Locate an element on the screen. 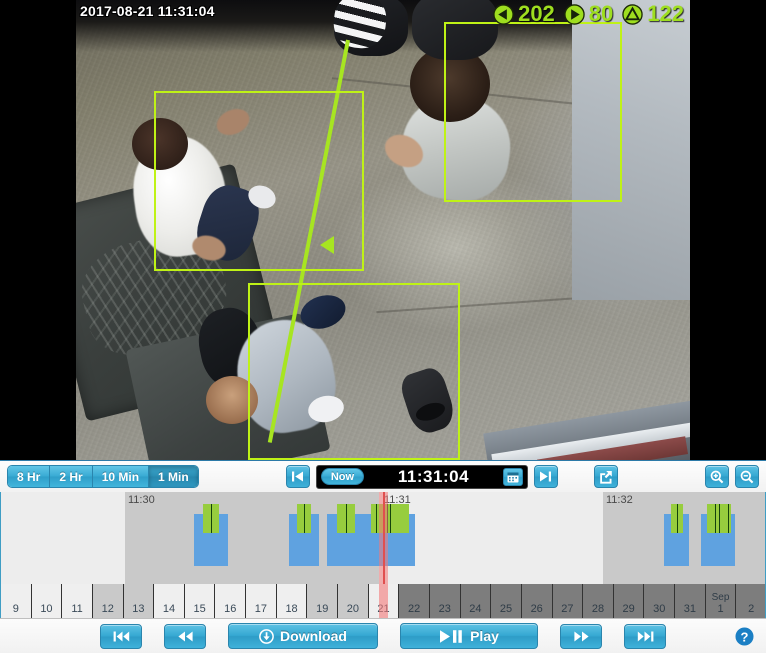  now-button: Now is located at coordinates (342, 476).